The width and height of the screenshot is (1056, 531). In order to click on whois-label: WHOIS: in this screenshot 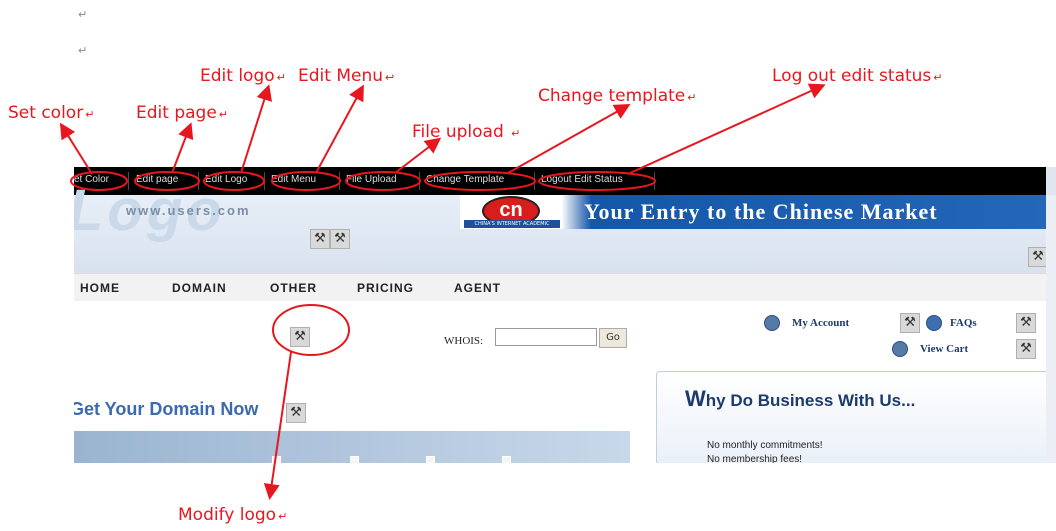, I will do `click(464, 341)`.